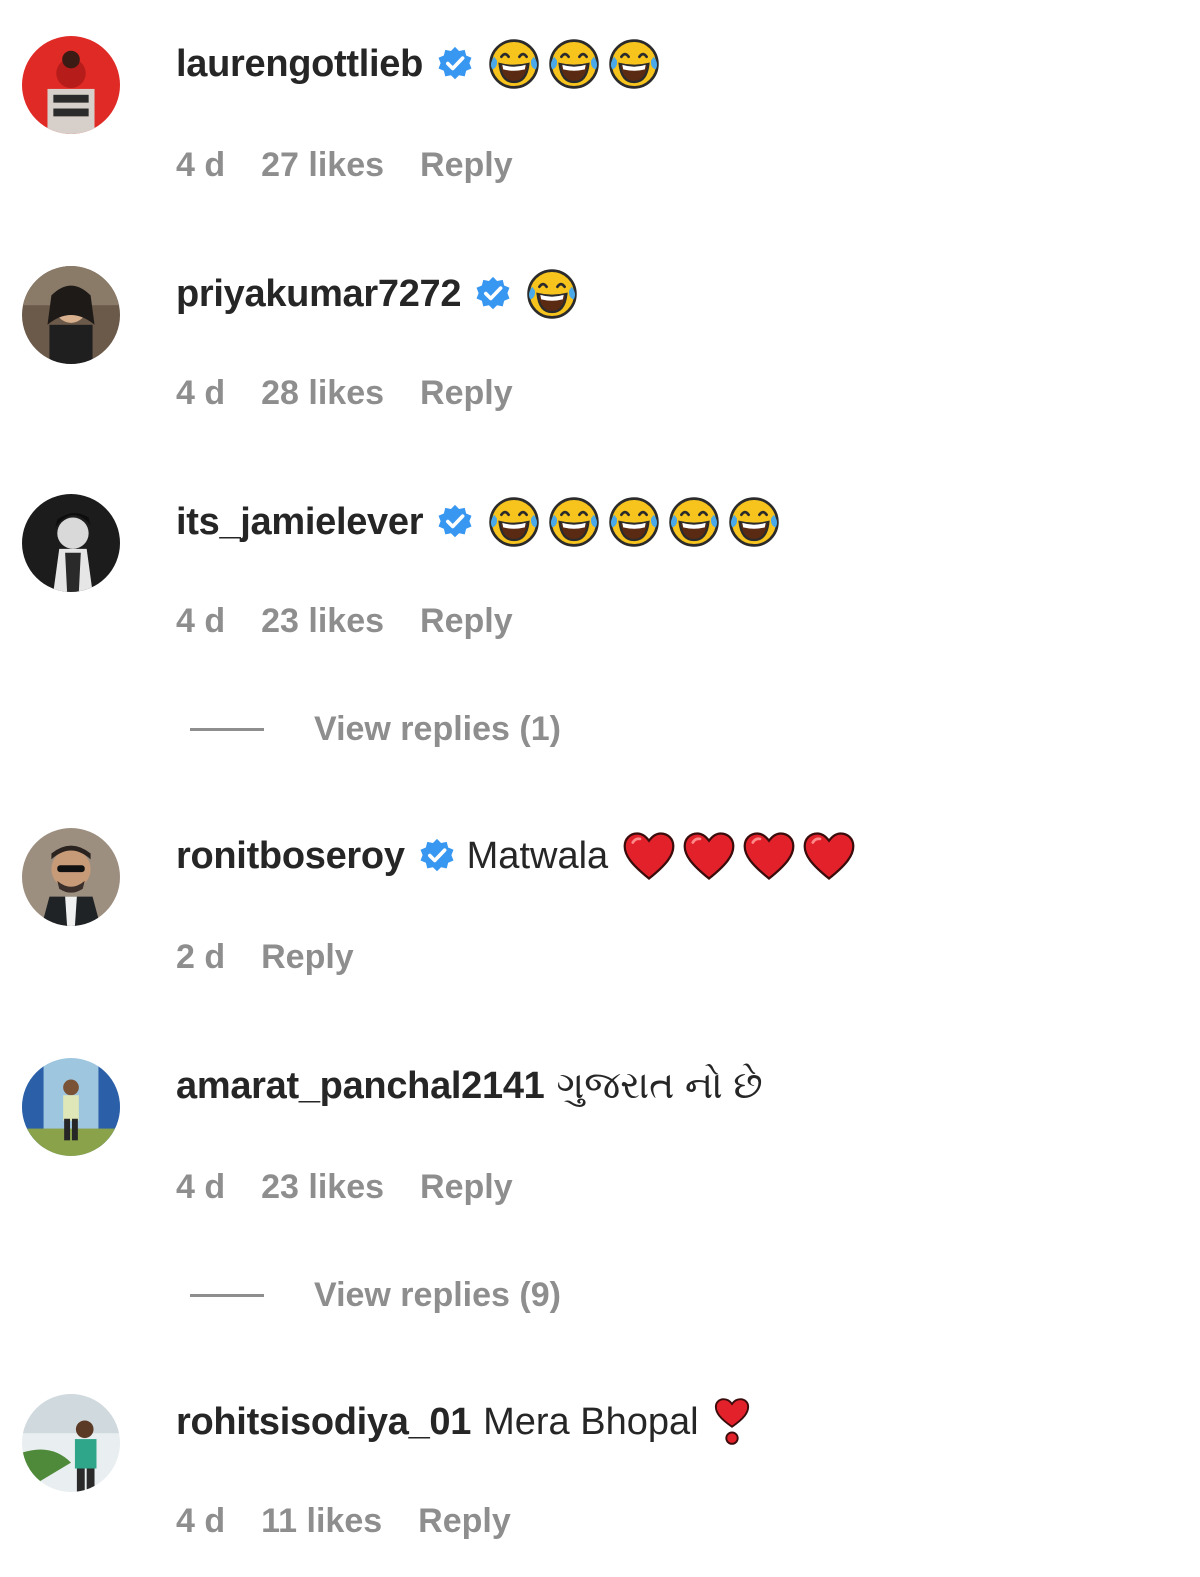 The image size is (1200, 1577). What do you see at coordinates (591, 1421) in the screenshot?
I see `comment-text: Mera Bhopal` at bounding box center [591, 1421].